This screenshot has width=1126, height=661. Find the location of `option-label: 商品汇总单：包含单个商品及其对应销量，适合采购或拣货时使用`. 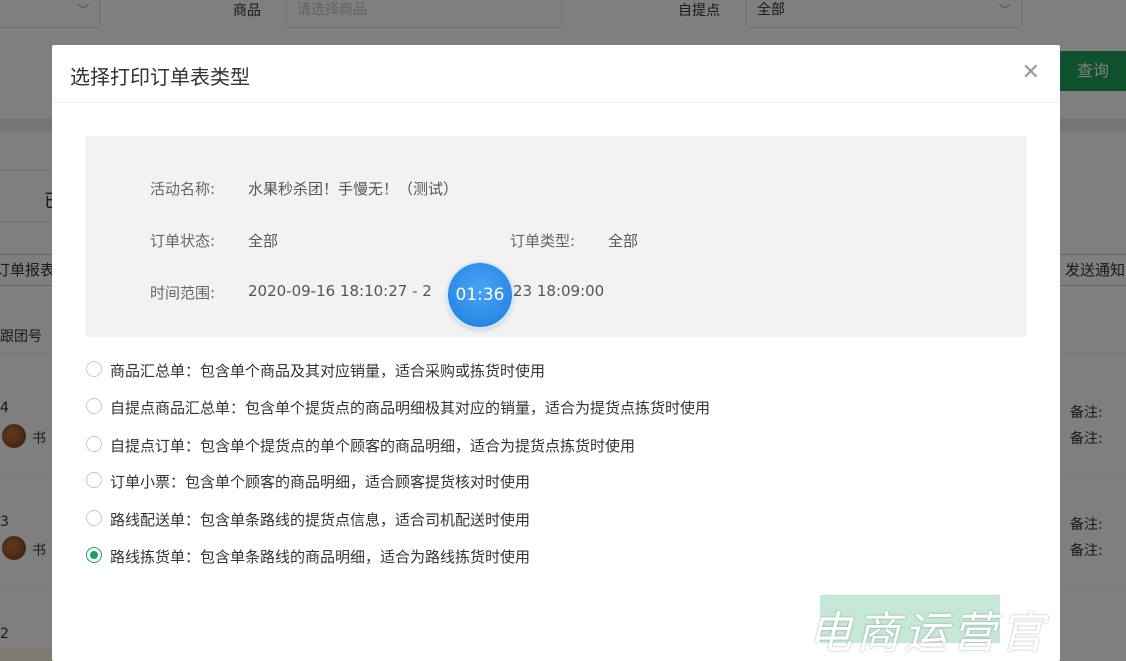

option-label: 商品汇总单：包含单个商品及其对应销量，适合采购或拣货时使用 is located at coordinates (328, 371).